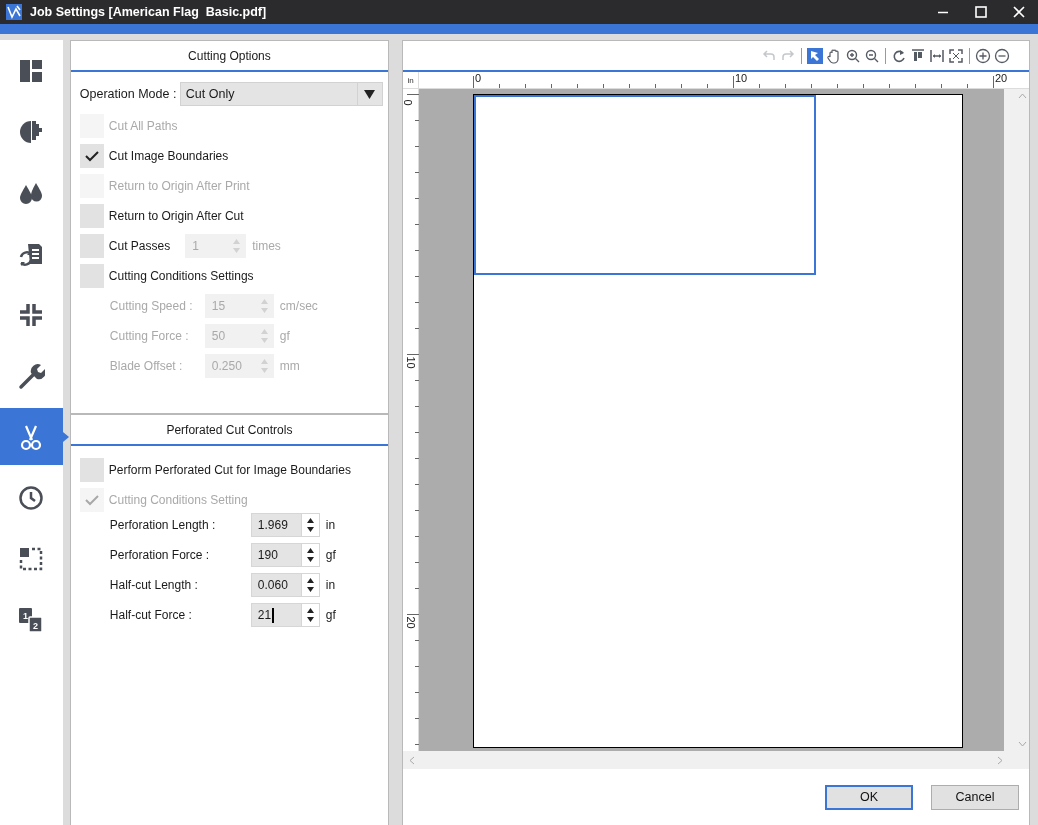  I want to click on image-boundary-frame, so click(645, 185).